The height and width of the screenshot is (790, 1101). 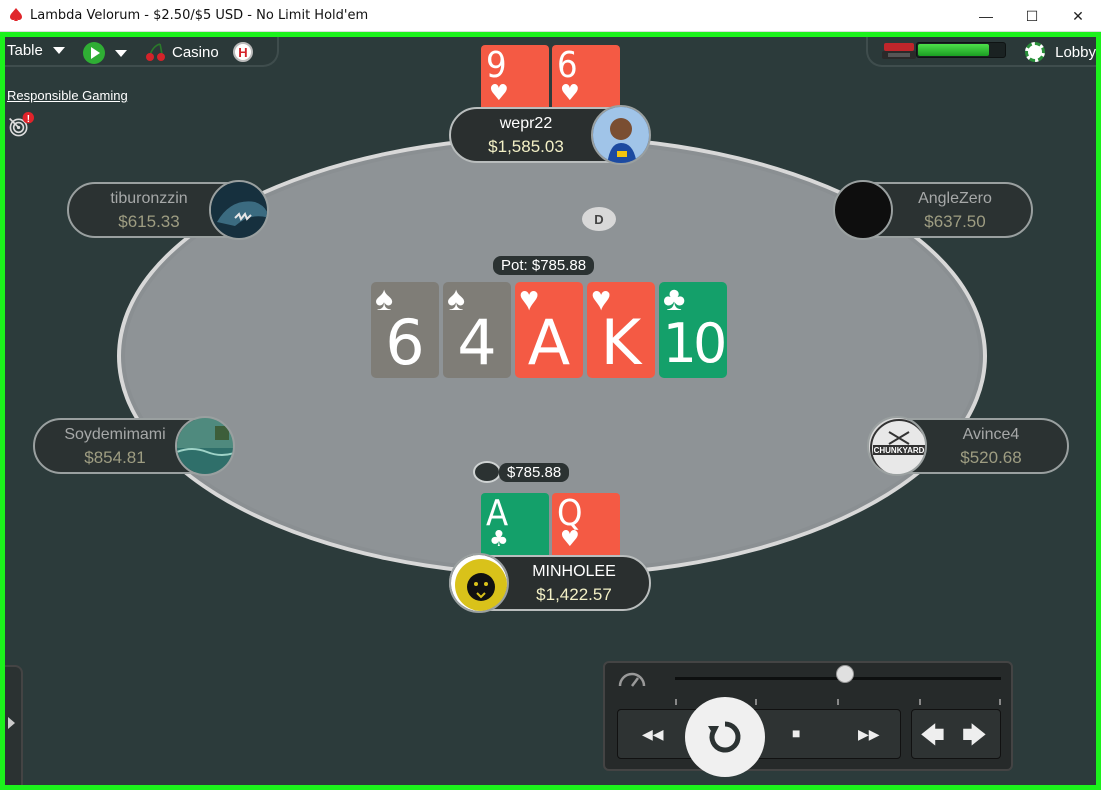 I want to click on board-card-5: ♣ 10, so click(x=693, y=329).